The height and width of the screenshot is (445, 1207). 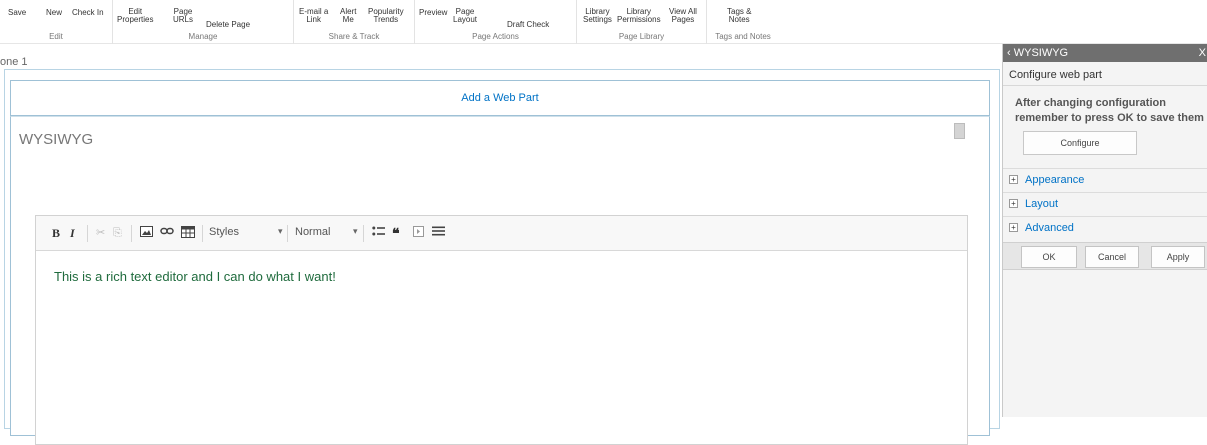 What do you see at coordinates (1105, 203) in the screenshot?
I see `section-layout: + Layout` at bounding box center [1105, 203].